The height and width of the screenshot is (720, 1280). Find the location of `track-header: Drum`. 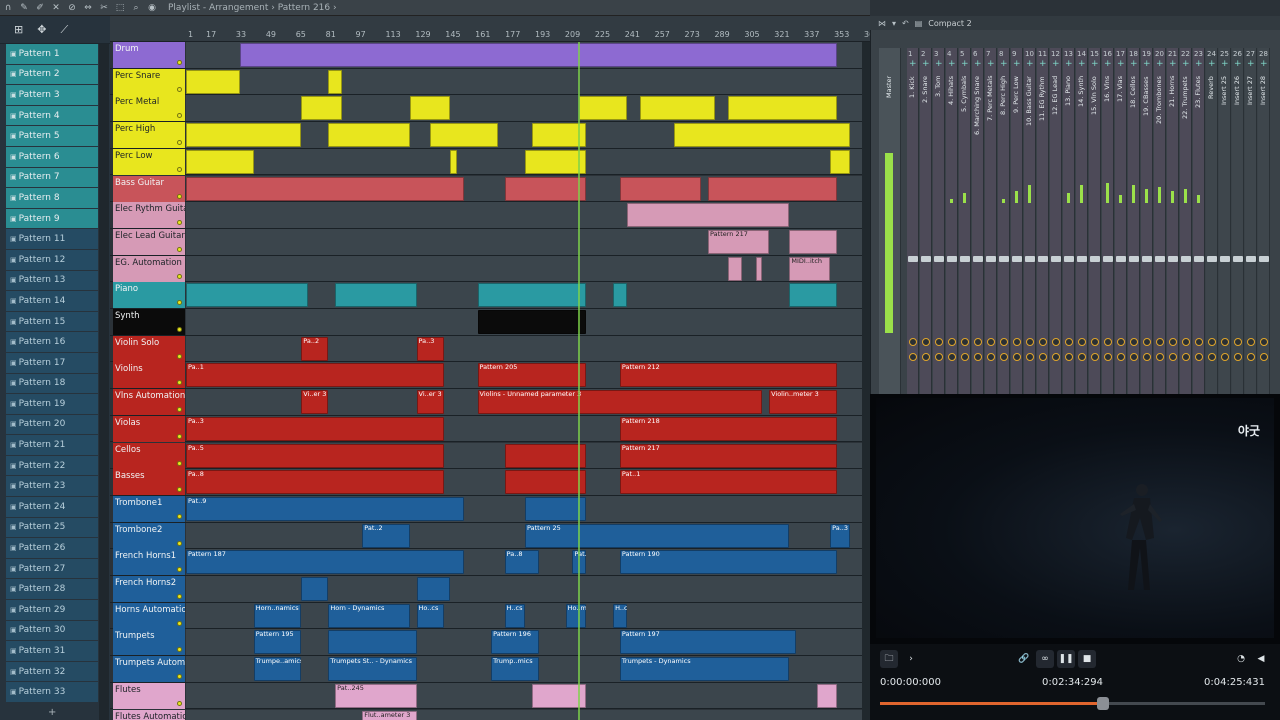

track-header: Drum is located at coordinates (149, 55).